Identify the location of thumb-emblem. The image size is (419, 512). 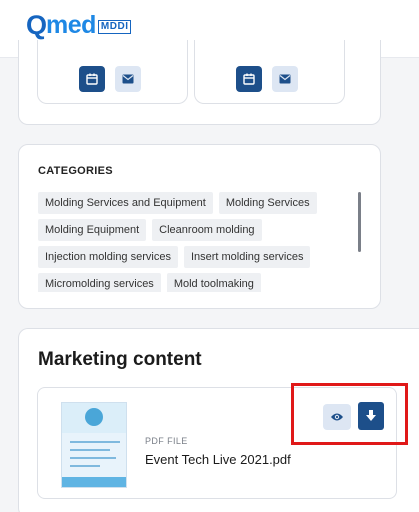
(94, 417).